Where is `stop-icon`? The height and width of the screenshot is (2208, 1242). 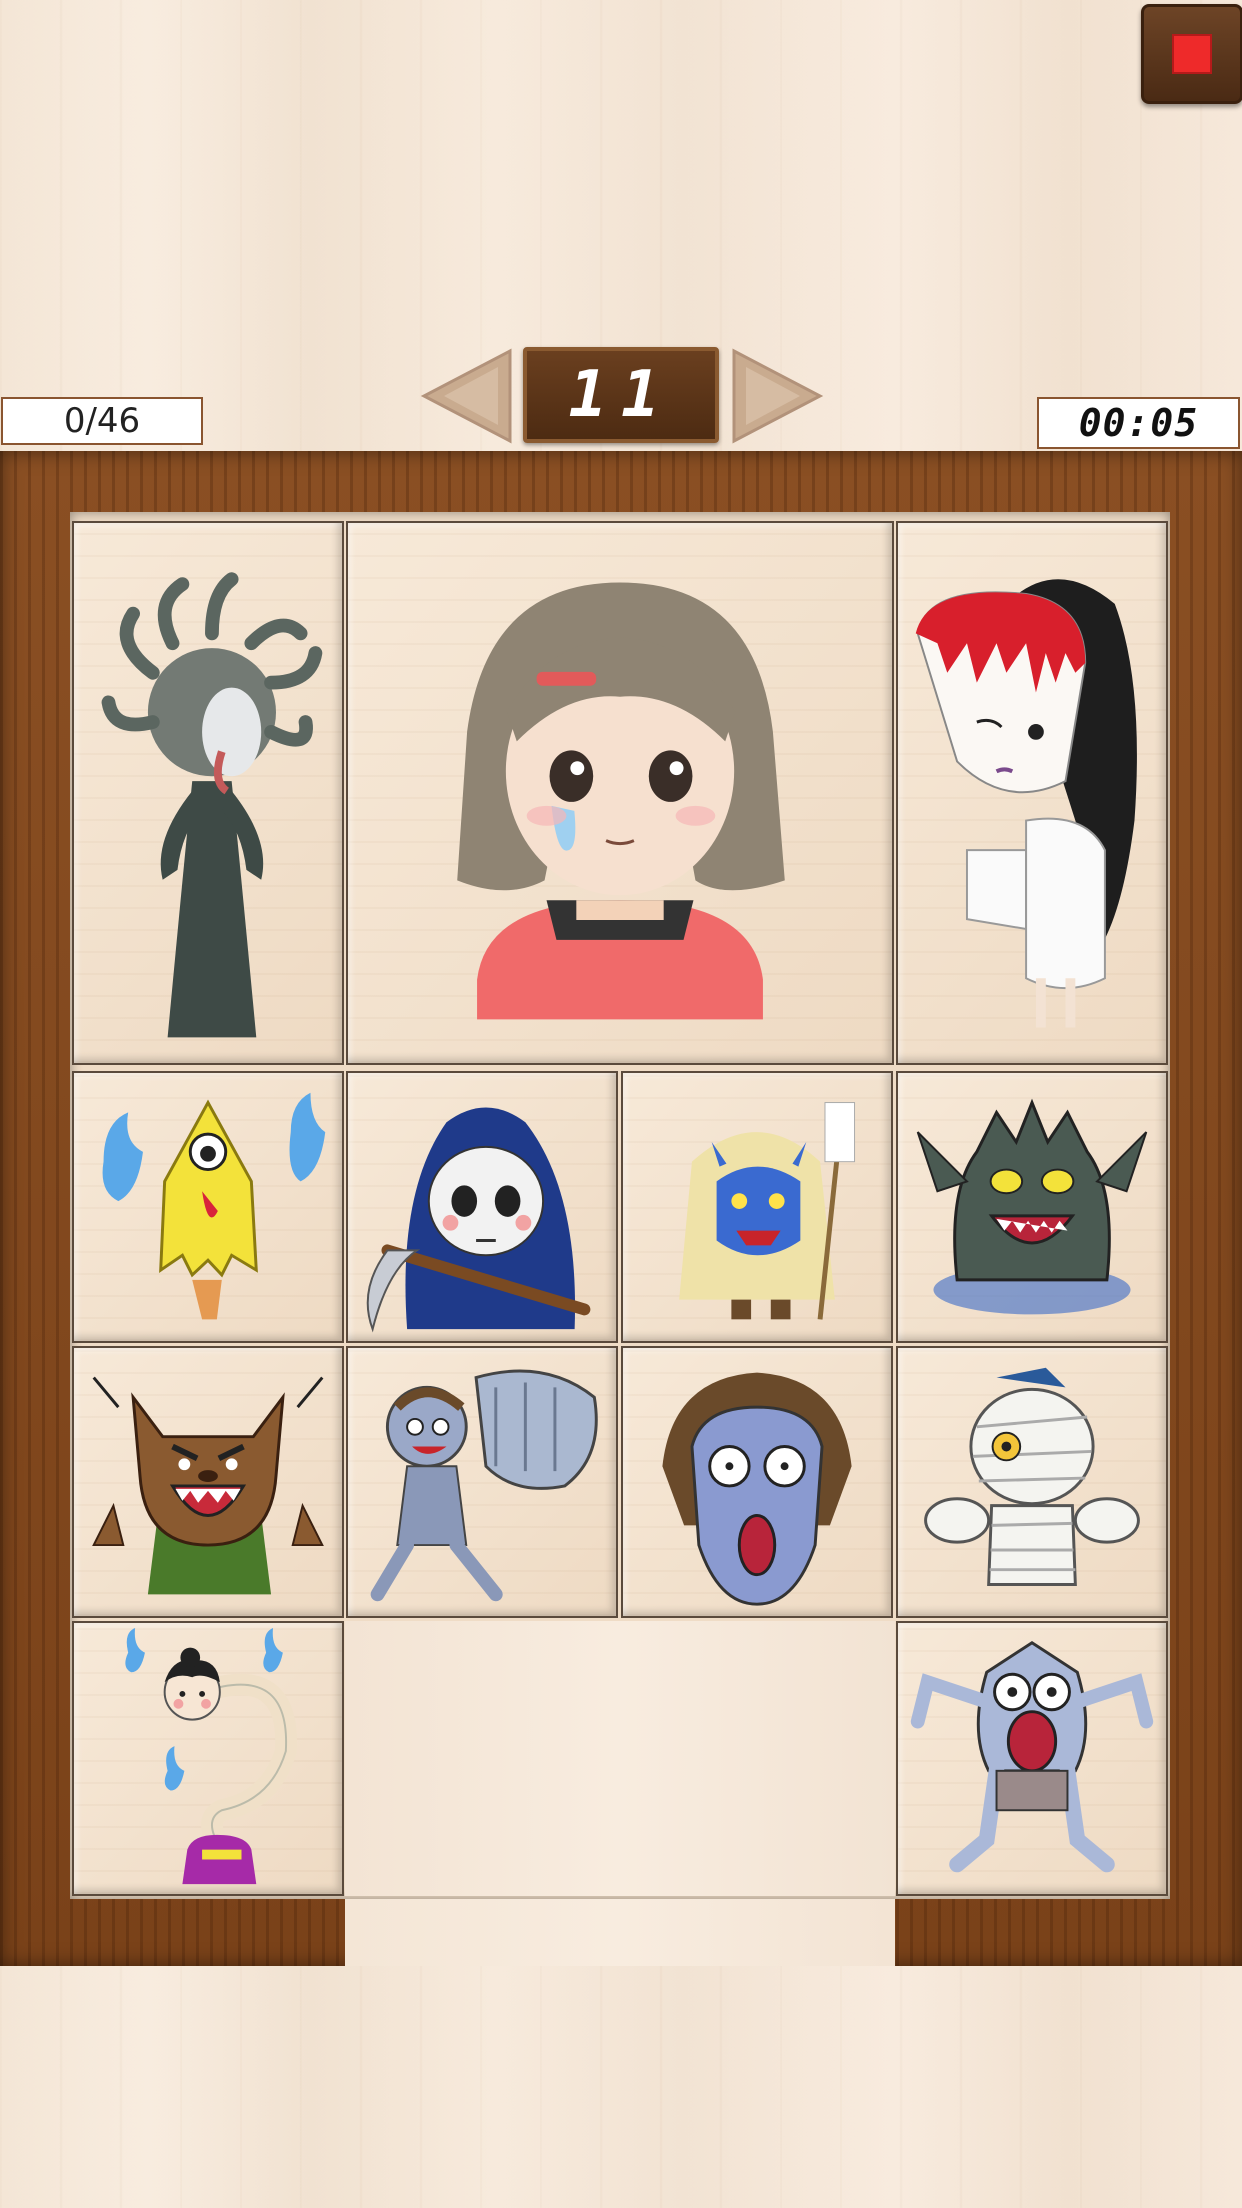
stop-icon is located at coordinates (1192, 54).